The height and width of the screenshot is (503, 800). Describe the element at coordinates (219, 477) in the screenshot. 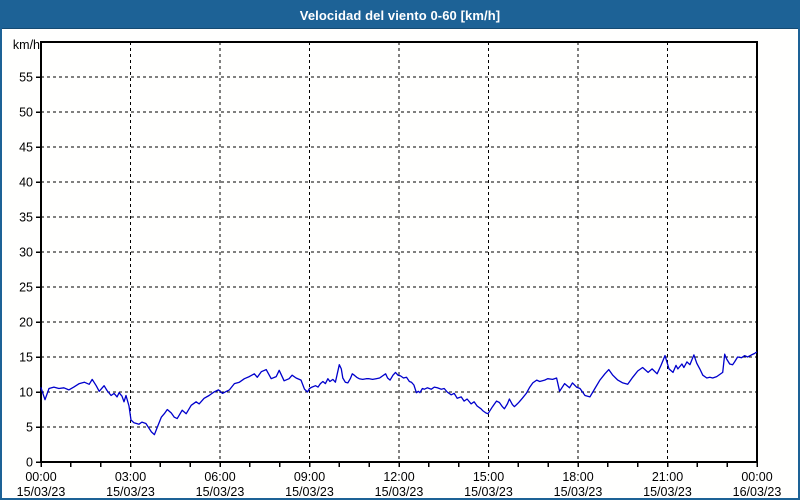

I see `x-tick-time-label: 06:00` at that location.